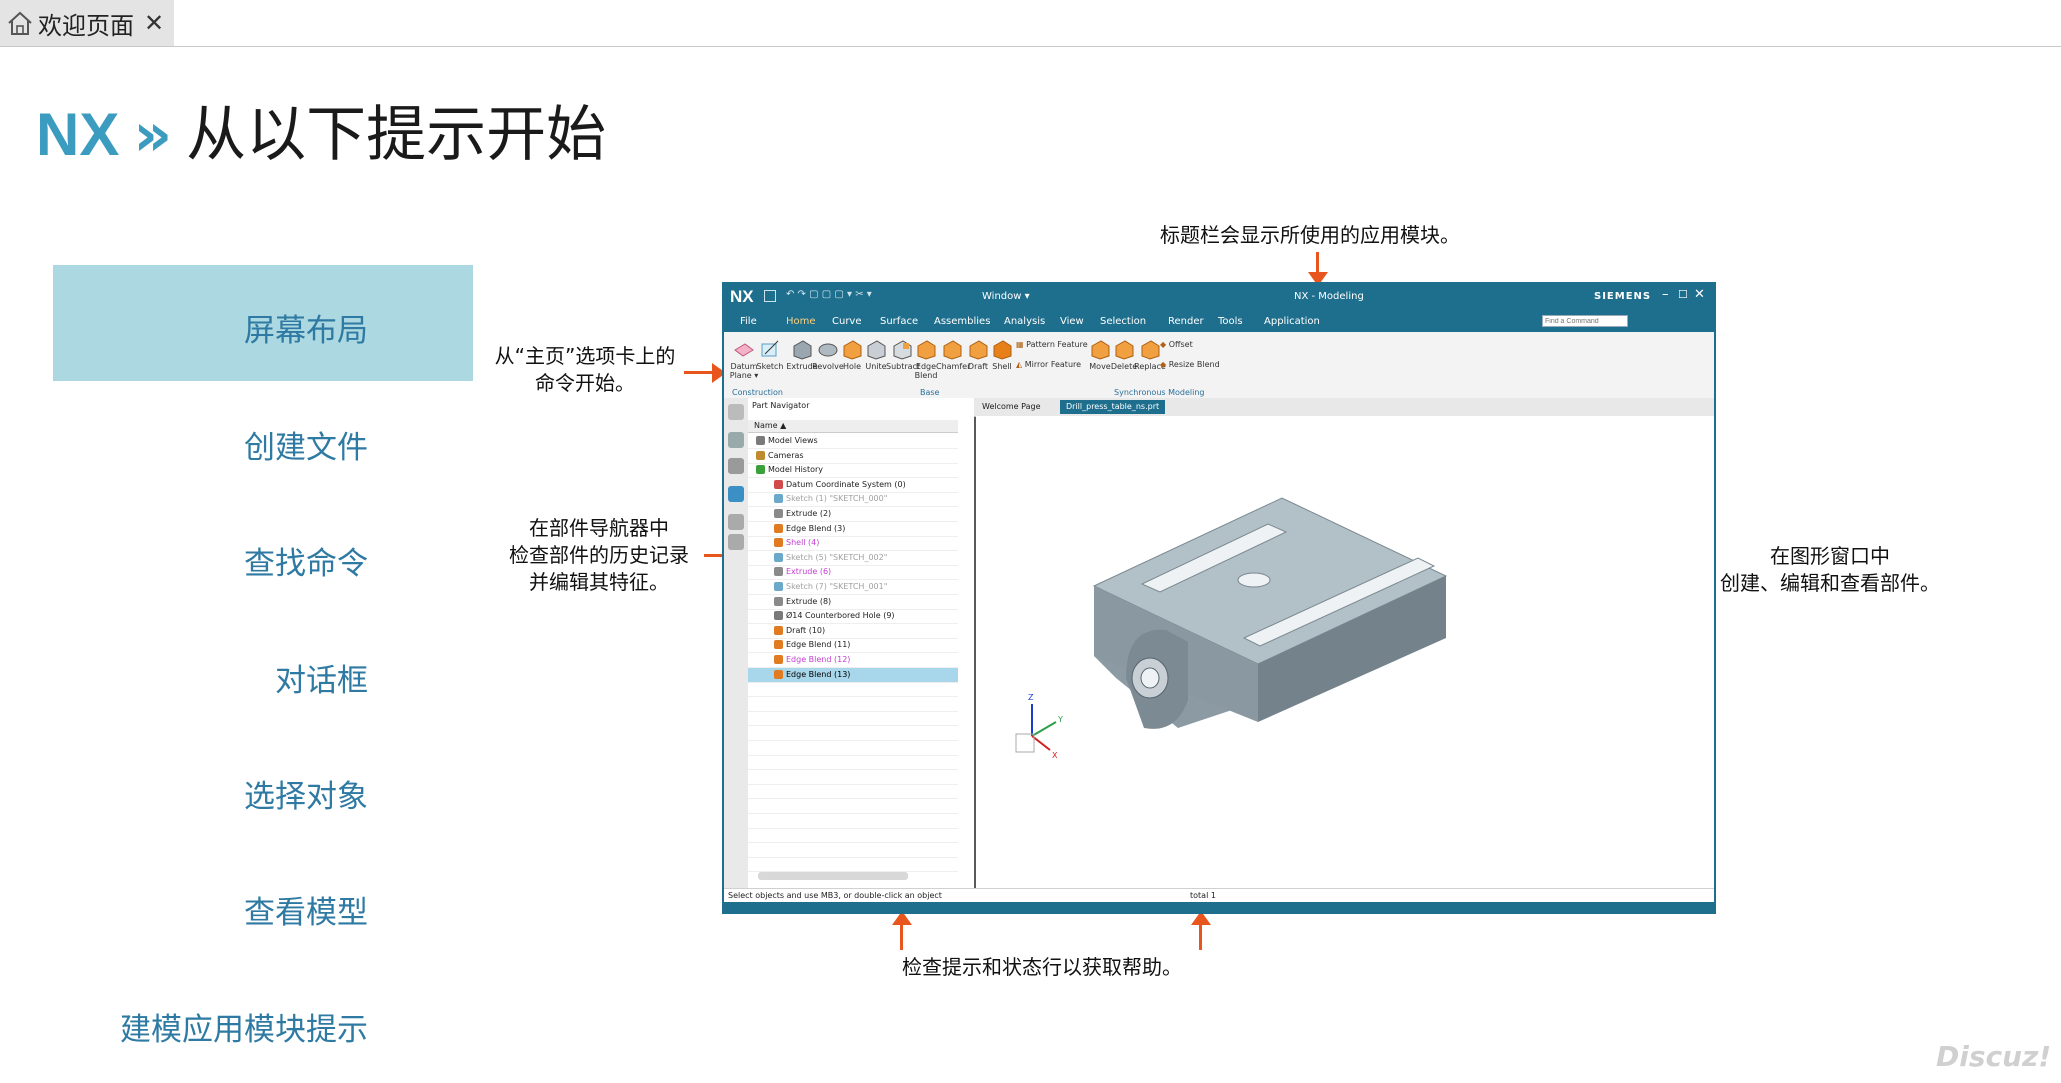 Image resolution: width=2061 pixels, height=1083 pixels. Describe the element at coordinates (736, 494) in the screenshot. I see `part-navigator-icon` at that location.